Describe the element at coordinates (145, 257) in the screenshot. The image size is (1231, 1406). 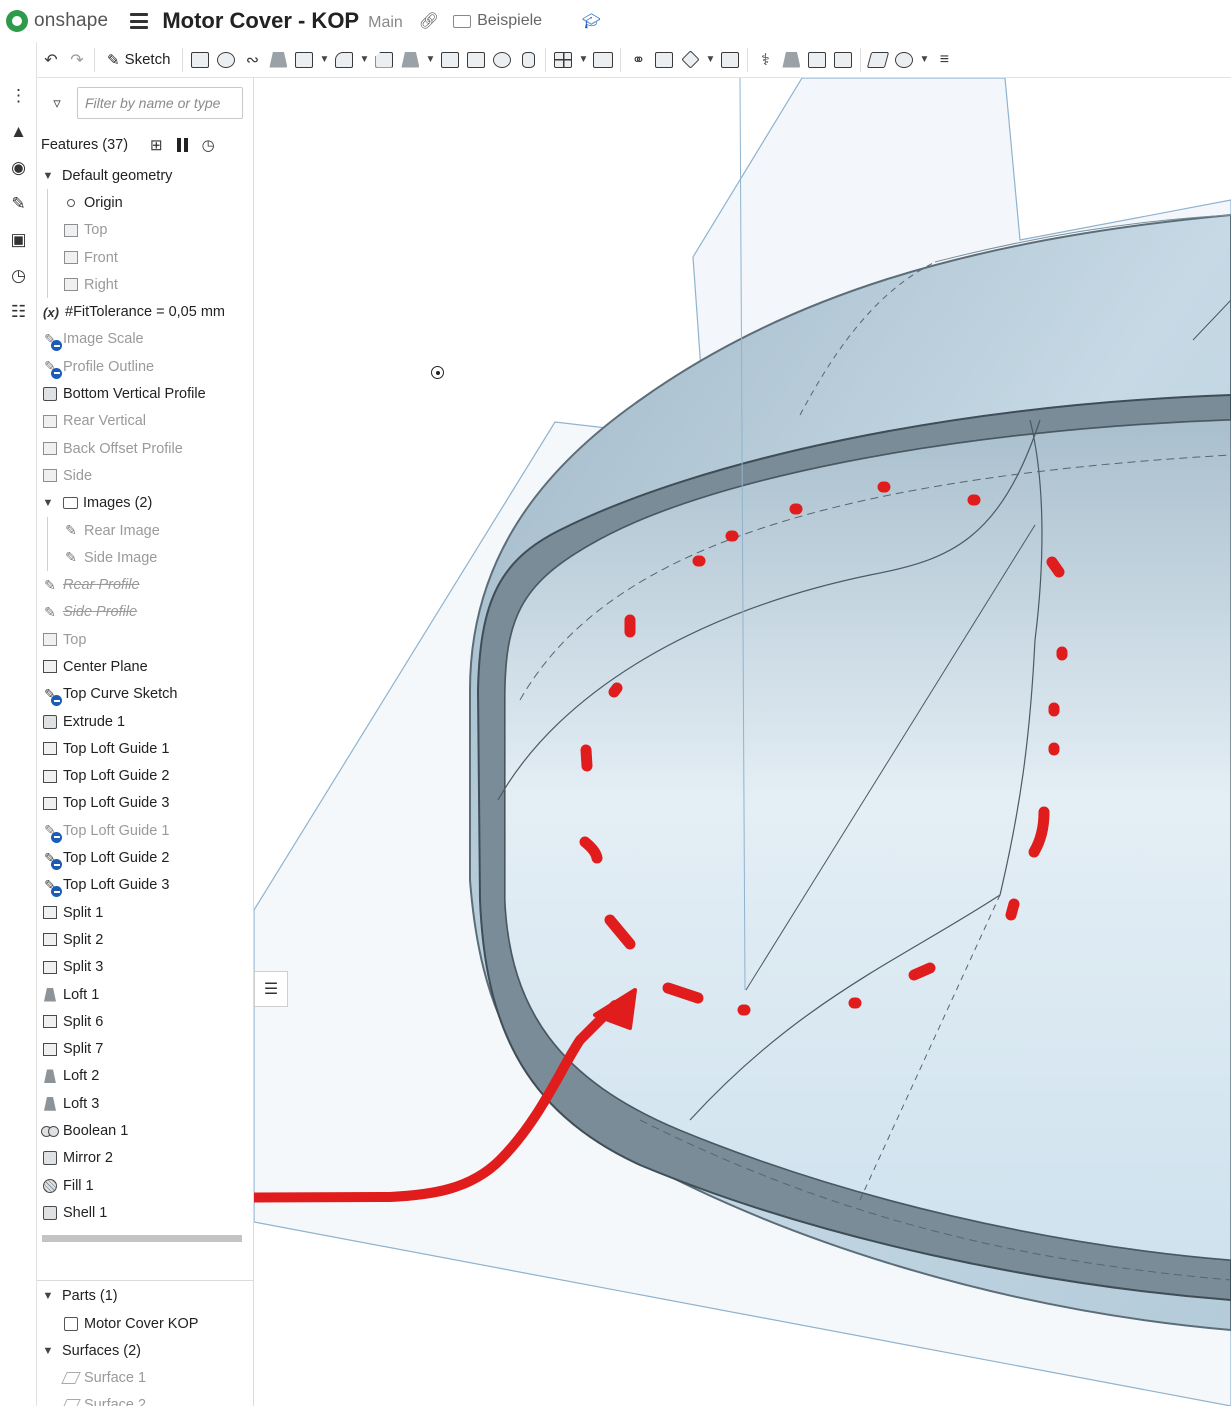
I see `tree-item-front-plane: Front` at that location.